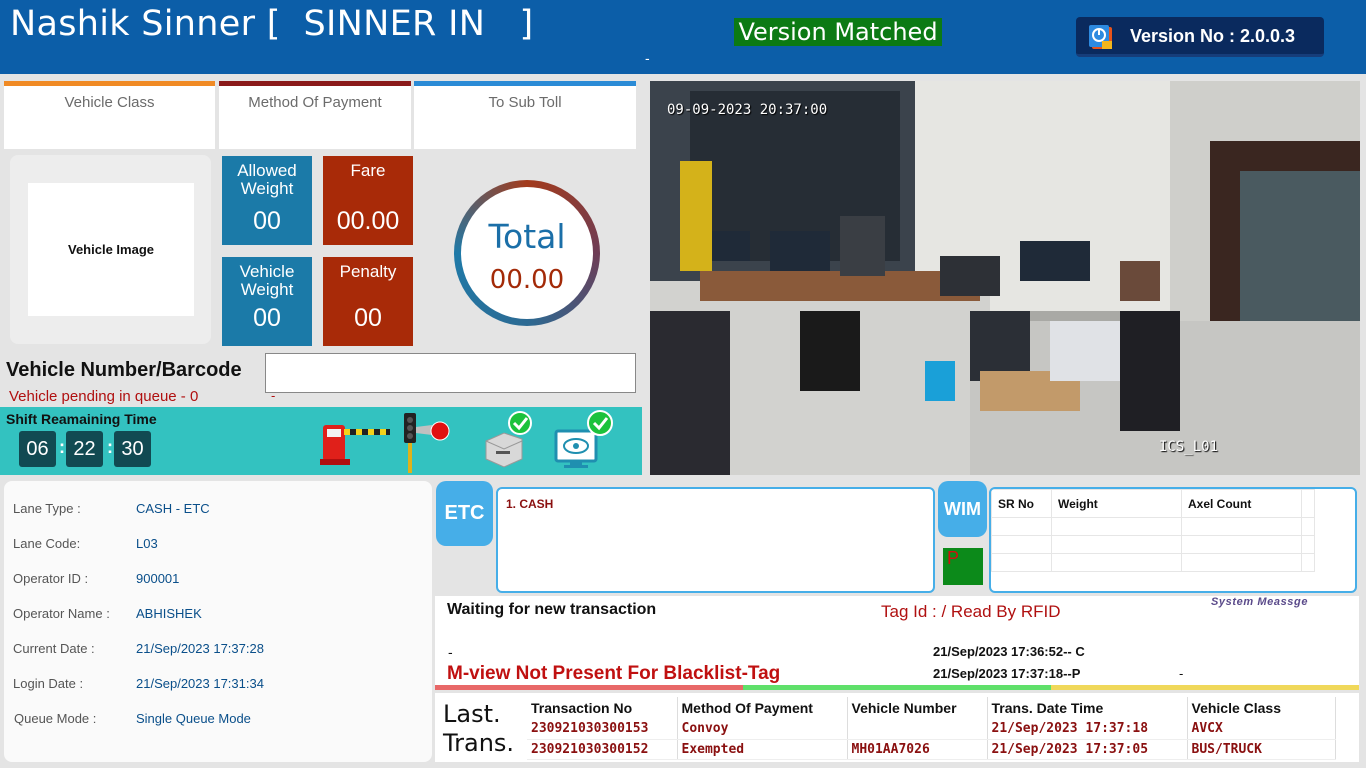  What do you see at coordinates (104, 396) in the screenshot?
I see `queue-pending-text: Vehicle pending in queue - 0` at bounding box center [104, 396].